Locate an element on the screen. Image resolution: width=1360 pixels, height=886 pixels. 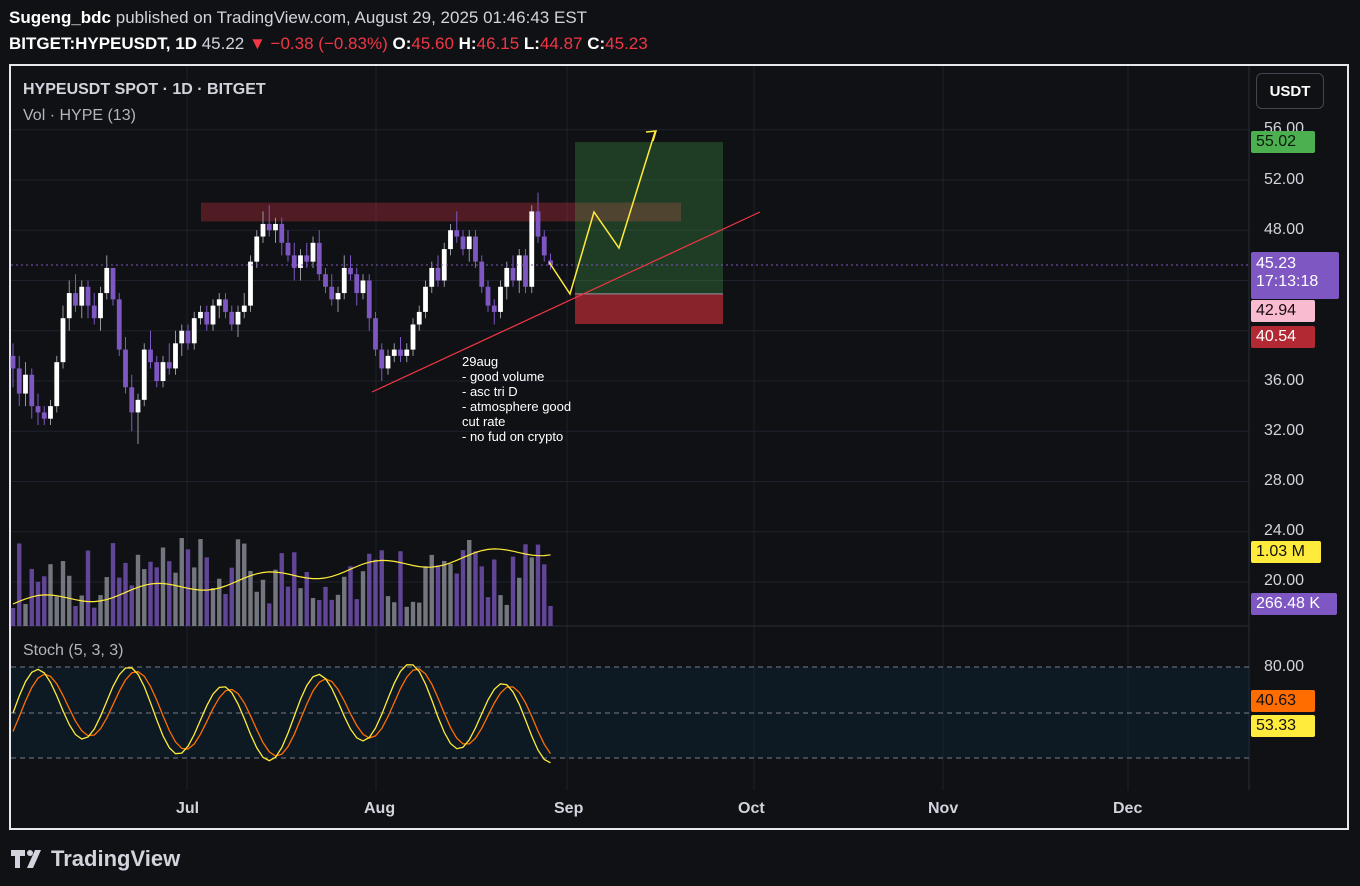
countdown-value: 17:13:18 is located at coordinates (1287, 281).